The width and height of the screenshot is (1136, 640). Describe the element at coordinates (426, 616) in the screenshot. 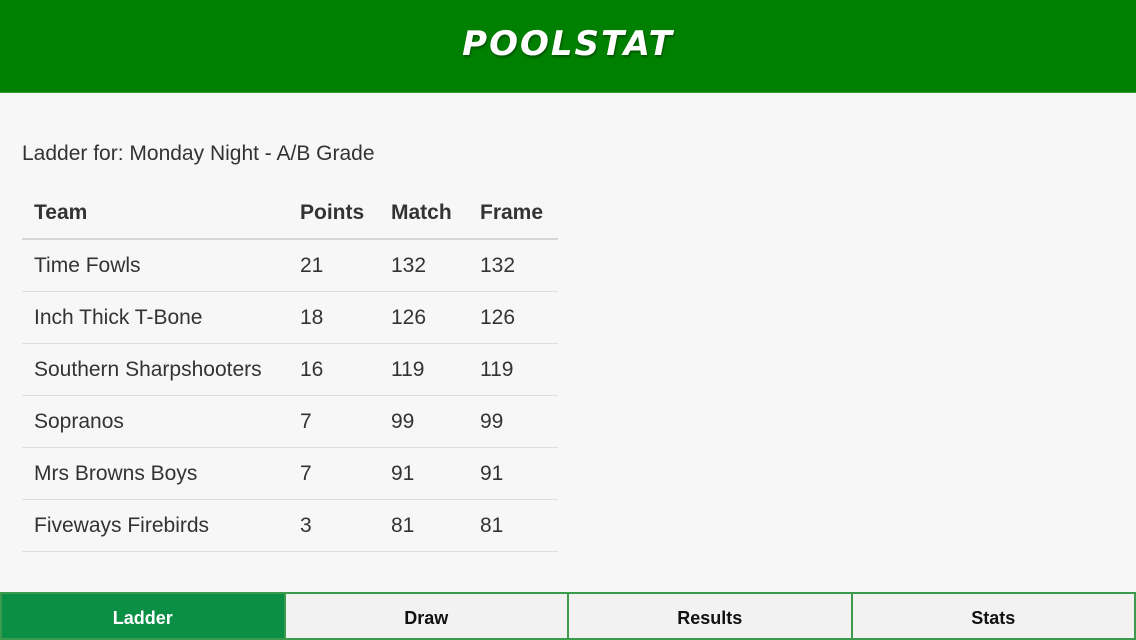

I see `tab-draw: Draw` at that location.